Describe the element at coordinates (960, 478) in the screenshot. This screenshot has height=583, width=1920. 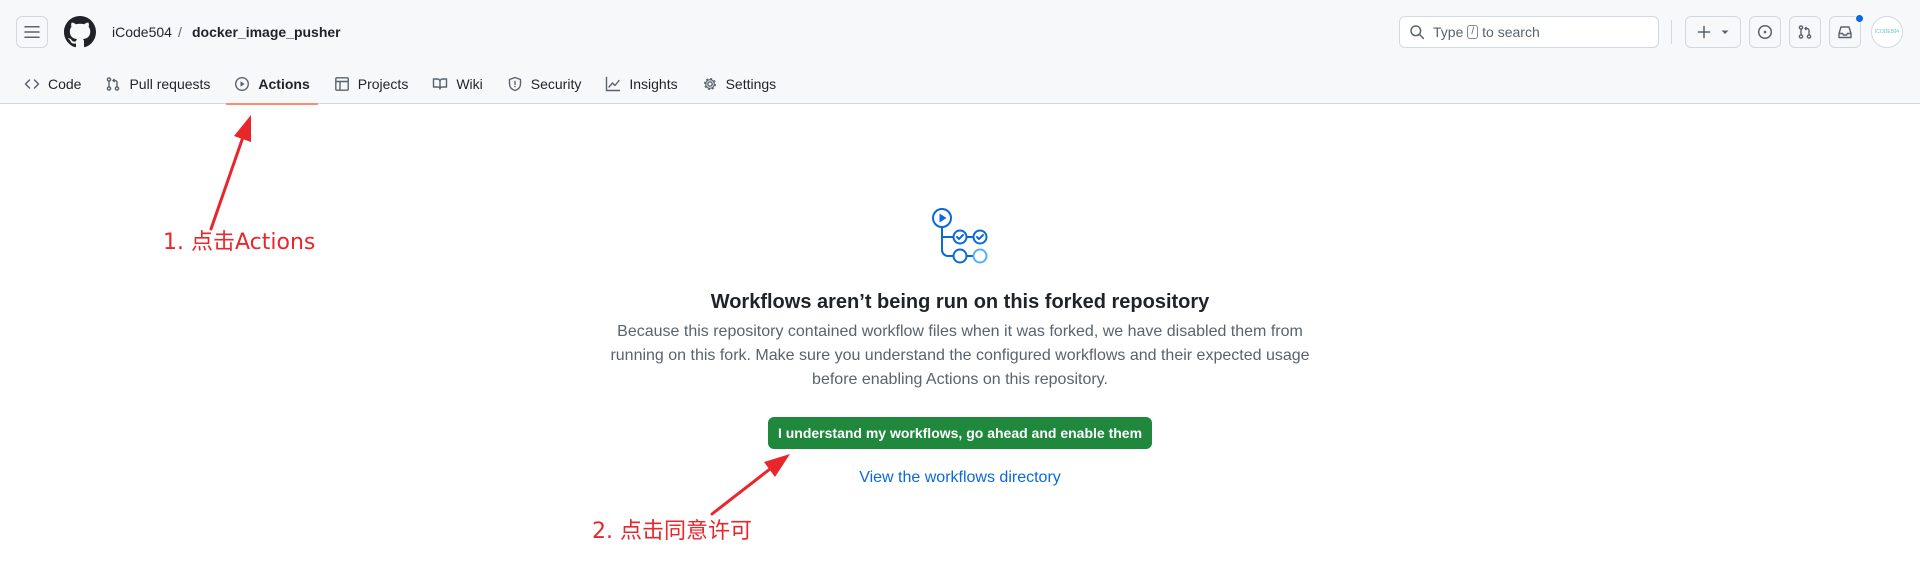
I see `workflows-directory-link: View the workflows directory` at that location.